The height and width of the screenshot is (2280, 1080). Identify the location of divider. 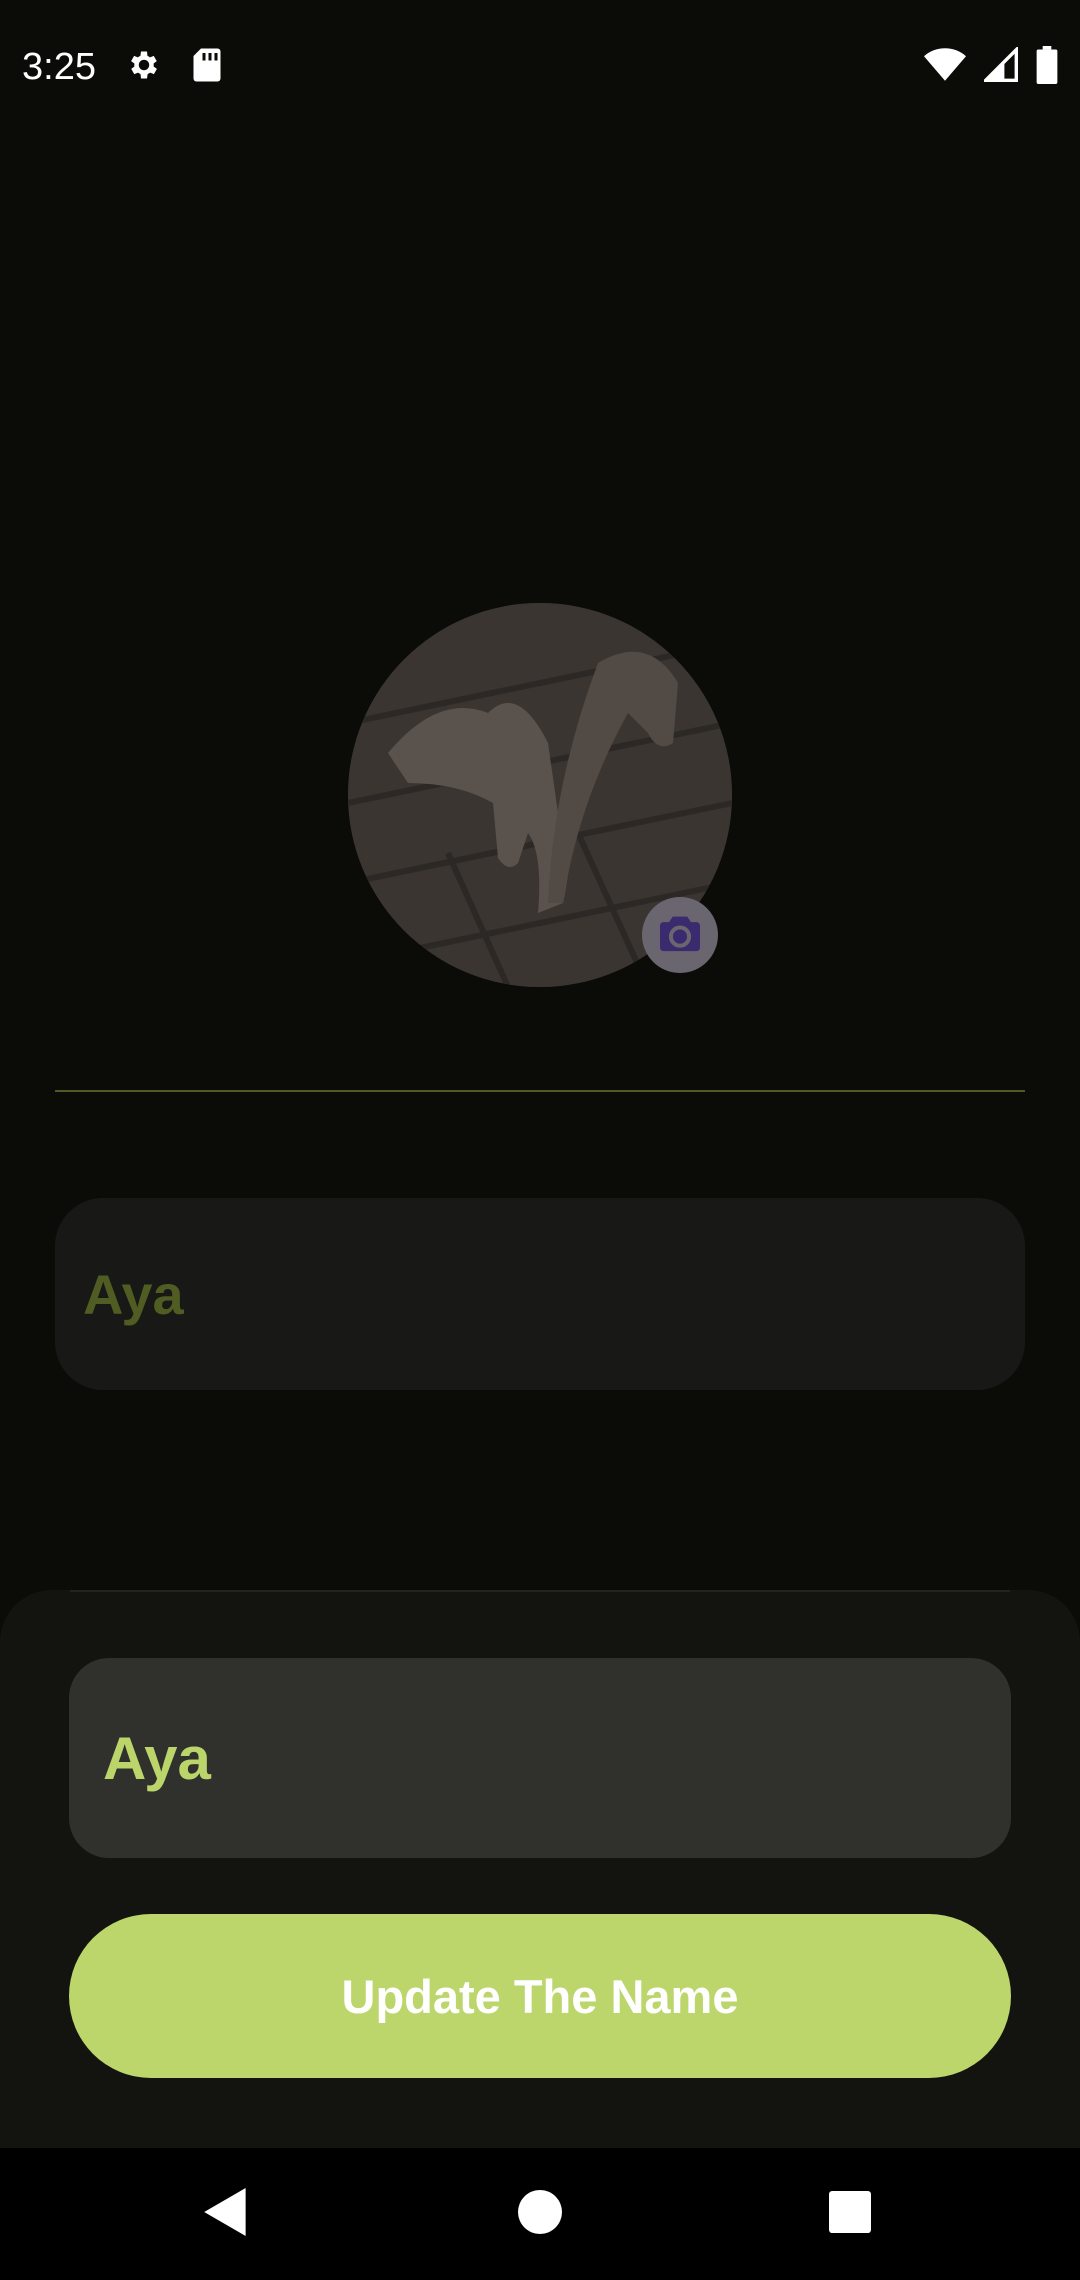
(540, 1091).